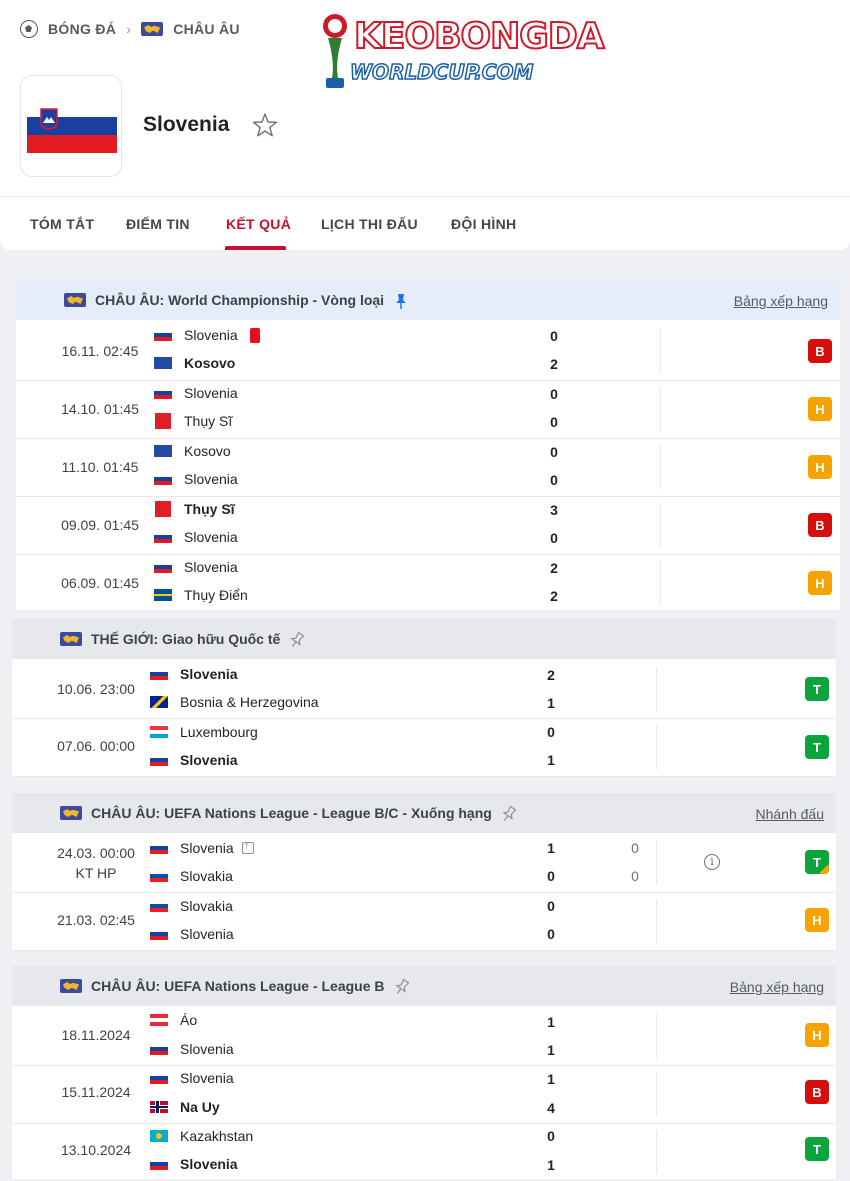  What do you see at coordinates (192, 451) in the screenshot?
I see `home-team: Kosovo` at bounding box center [192, 451].